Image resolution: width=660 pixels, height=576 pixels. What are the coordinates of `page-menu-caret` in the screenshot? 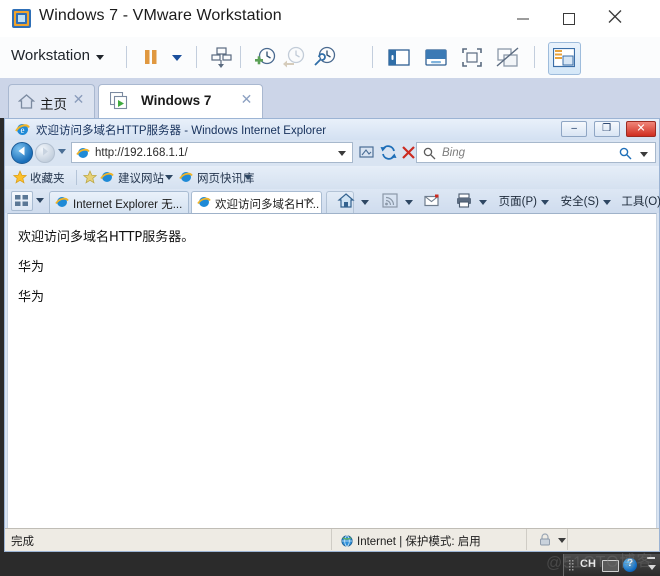 It's located at (545, 202).